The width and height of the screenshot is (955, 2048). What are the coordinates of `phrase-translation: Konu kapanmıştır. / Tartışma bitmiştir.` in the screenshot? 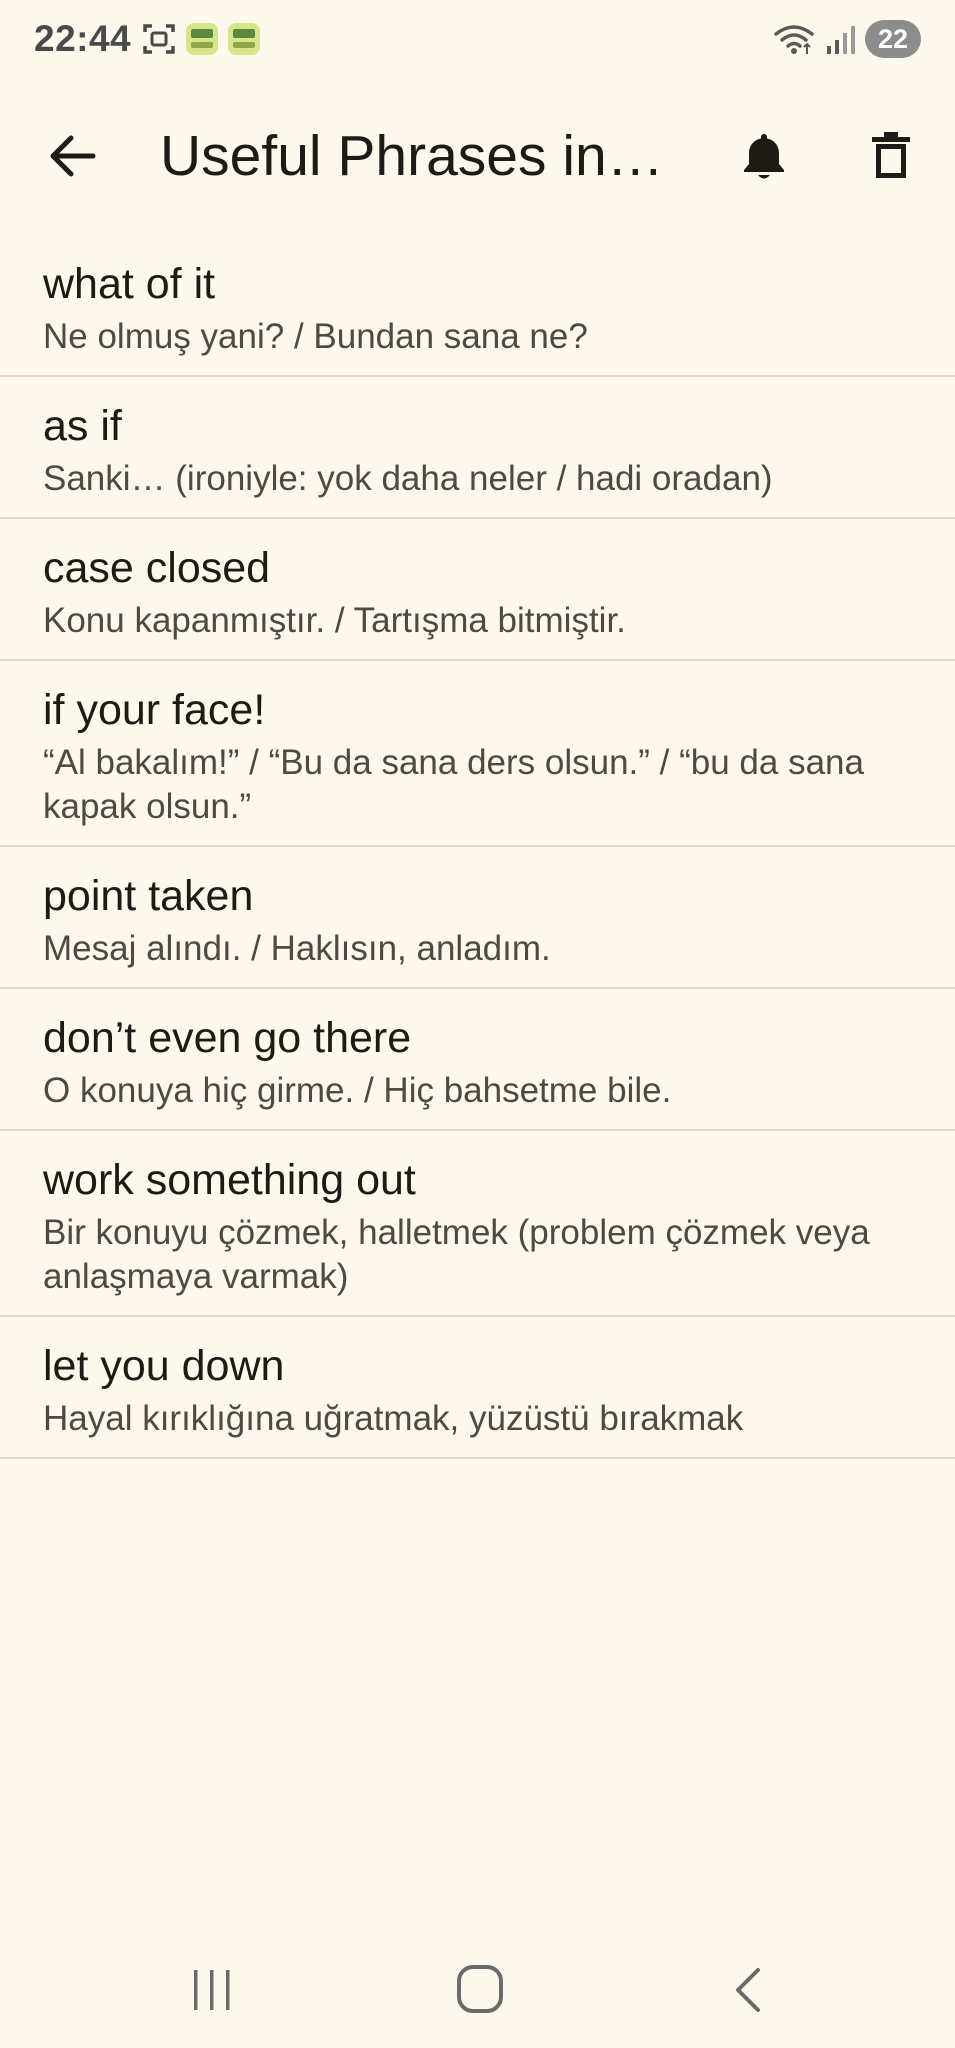 It's located at (334, 620).